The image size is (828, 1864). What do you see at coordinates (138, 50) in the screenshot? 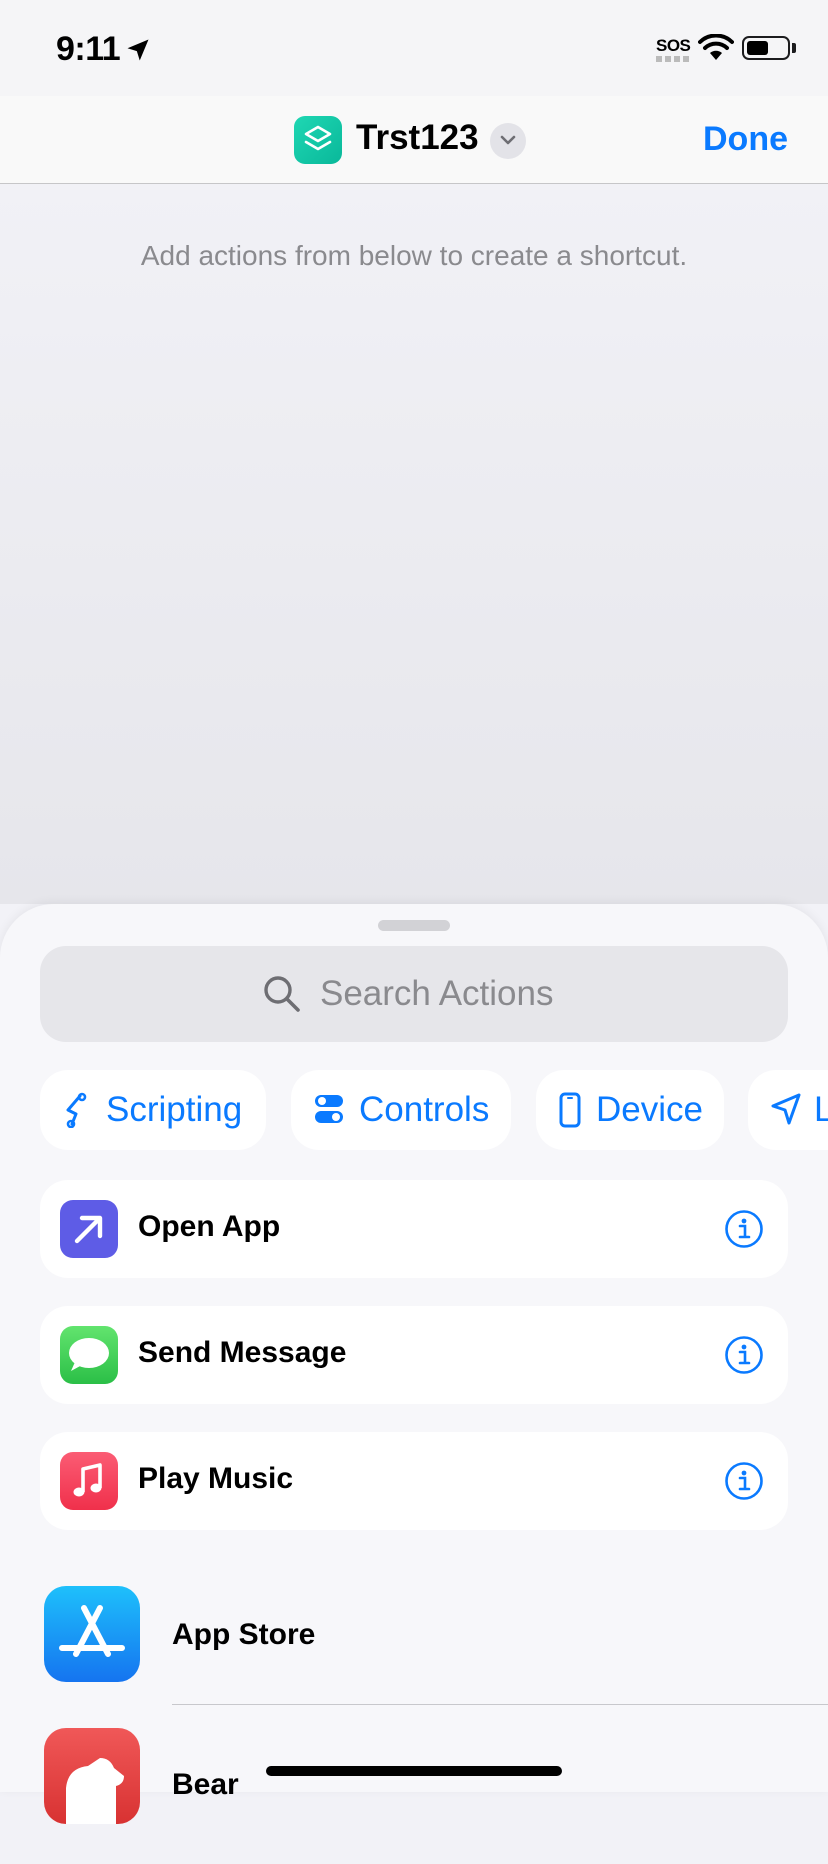
I see `location-arrow-icon` at bounding box center [138, 50].